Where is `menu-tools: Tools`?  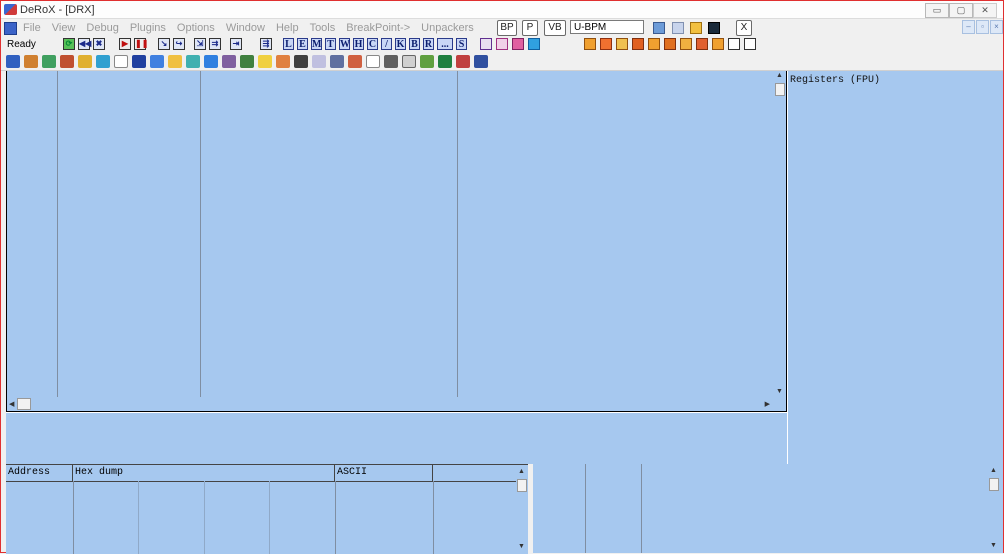
menu-tools: Tools is located at coordinates (323, 28).